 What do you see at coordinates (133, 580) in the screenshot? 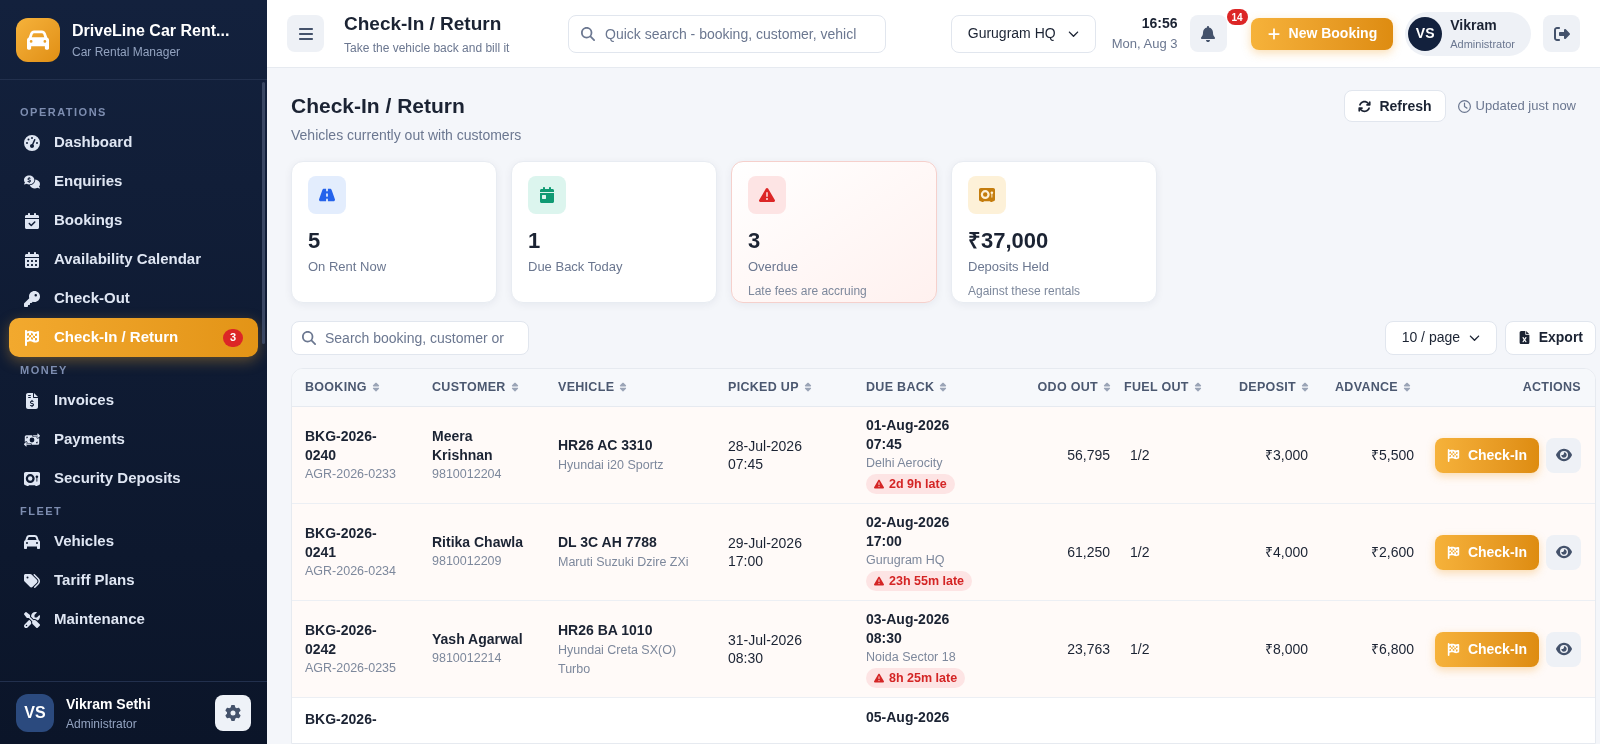
I see `nav-item: Tariff Plans` at bounding box center [133, 580].